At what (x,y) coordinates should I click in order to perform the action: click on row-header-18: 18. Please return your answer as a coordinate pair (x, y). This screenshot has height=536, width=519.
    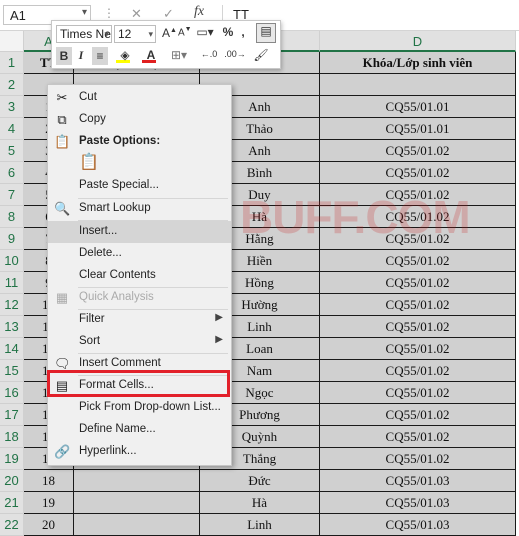
    Looking at the image, I should click on (12, 437).